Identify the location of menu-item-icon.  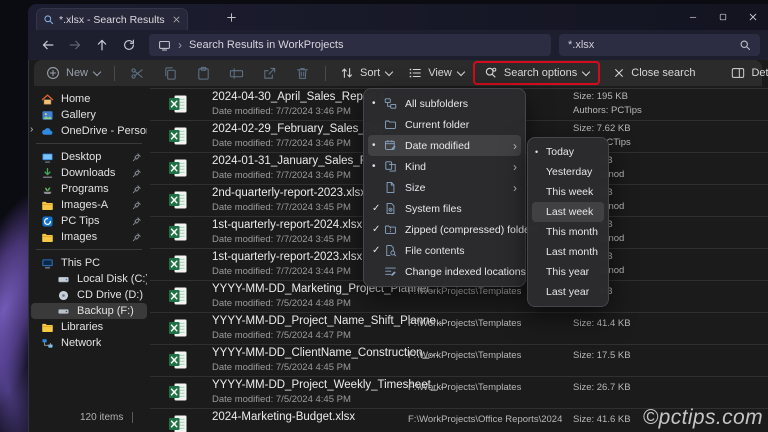
(390, 229).